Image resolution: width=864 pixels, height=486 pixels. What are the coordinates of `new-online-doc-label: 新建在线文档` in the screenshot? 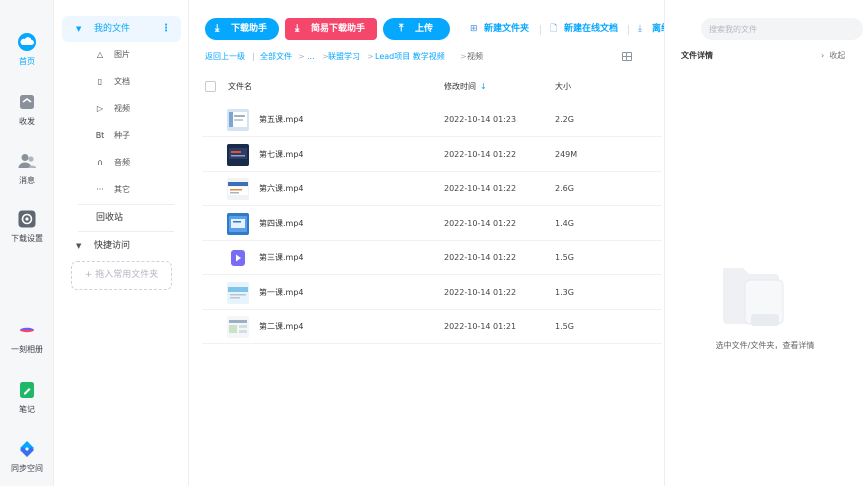 It's located at (591, 29).